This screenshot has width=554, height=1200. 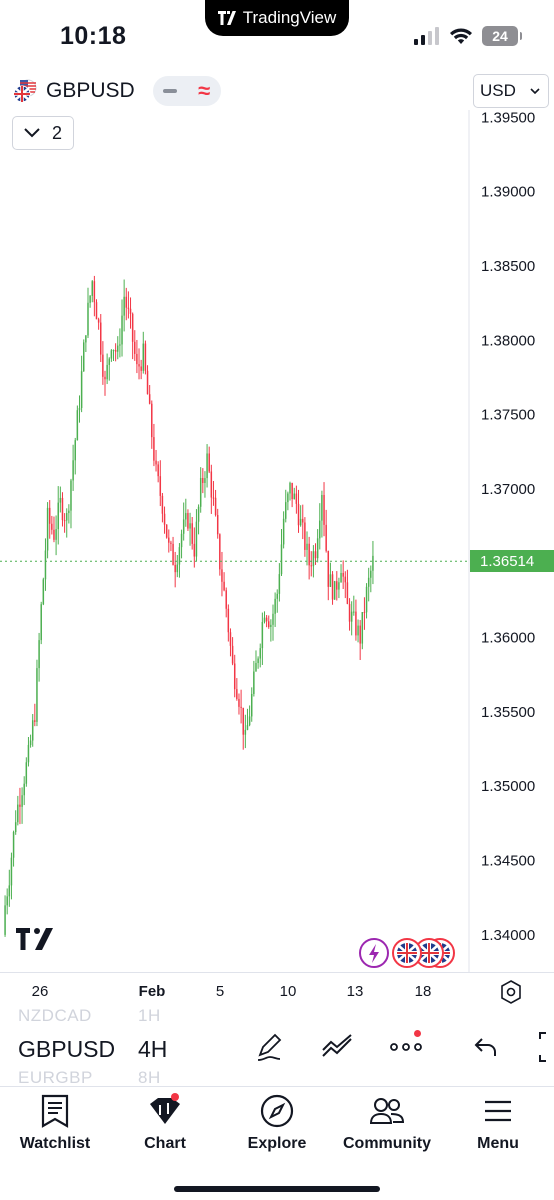 What do you see at coordinates (338, 1047) in the screenshot?
I see `indicators-tool-button` at bounding box center [338, 1047].